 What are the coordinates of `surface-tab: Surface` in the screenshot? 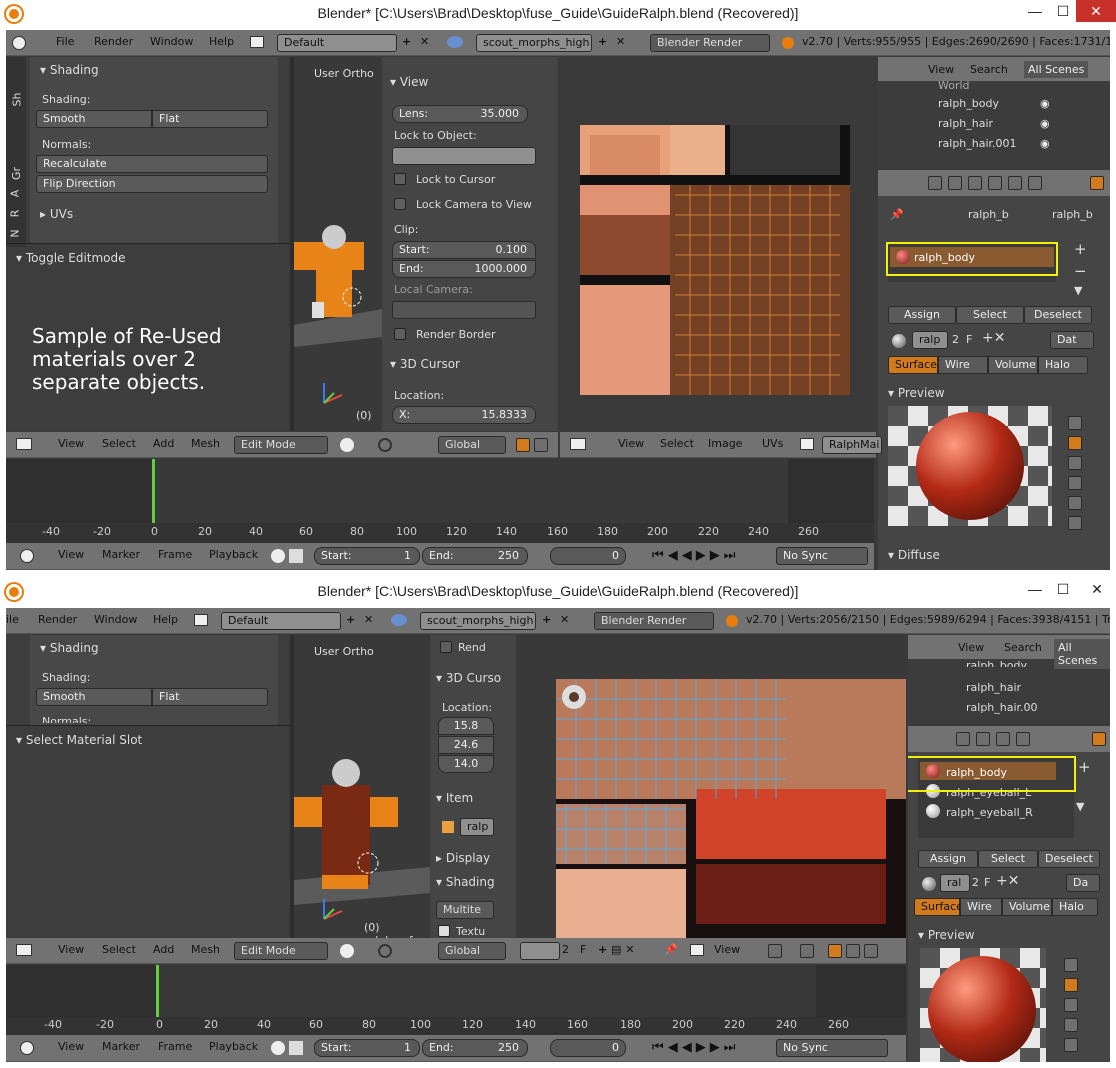 It's located at (938, 907).